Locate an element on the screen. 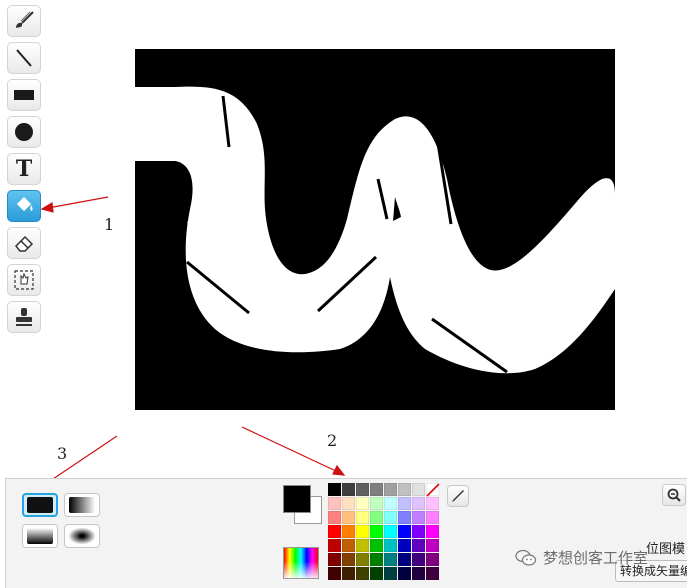 The image size is (687, 588). ellipse-icon is located at coordinates (24, 132).